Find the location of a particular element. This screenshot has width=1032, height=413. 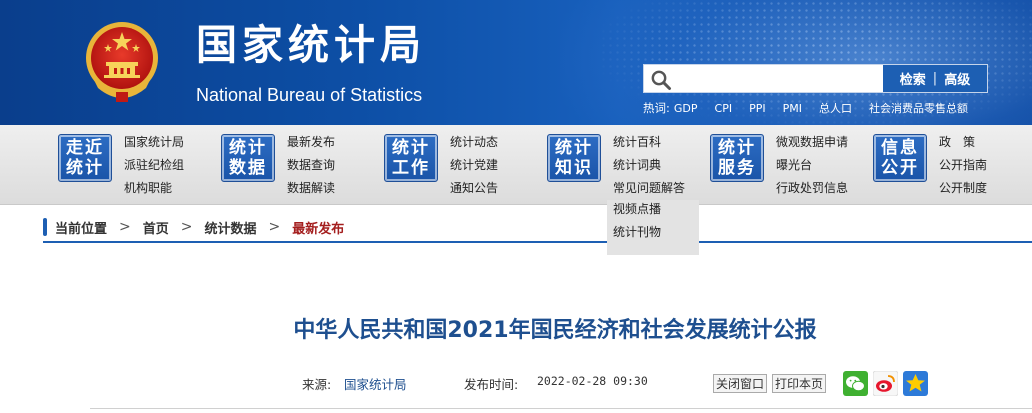

breadcrumb-home: 首页 is located at coordinates (156, 227).